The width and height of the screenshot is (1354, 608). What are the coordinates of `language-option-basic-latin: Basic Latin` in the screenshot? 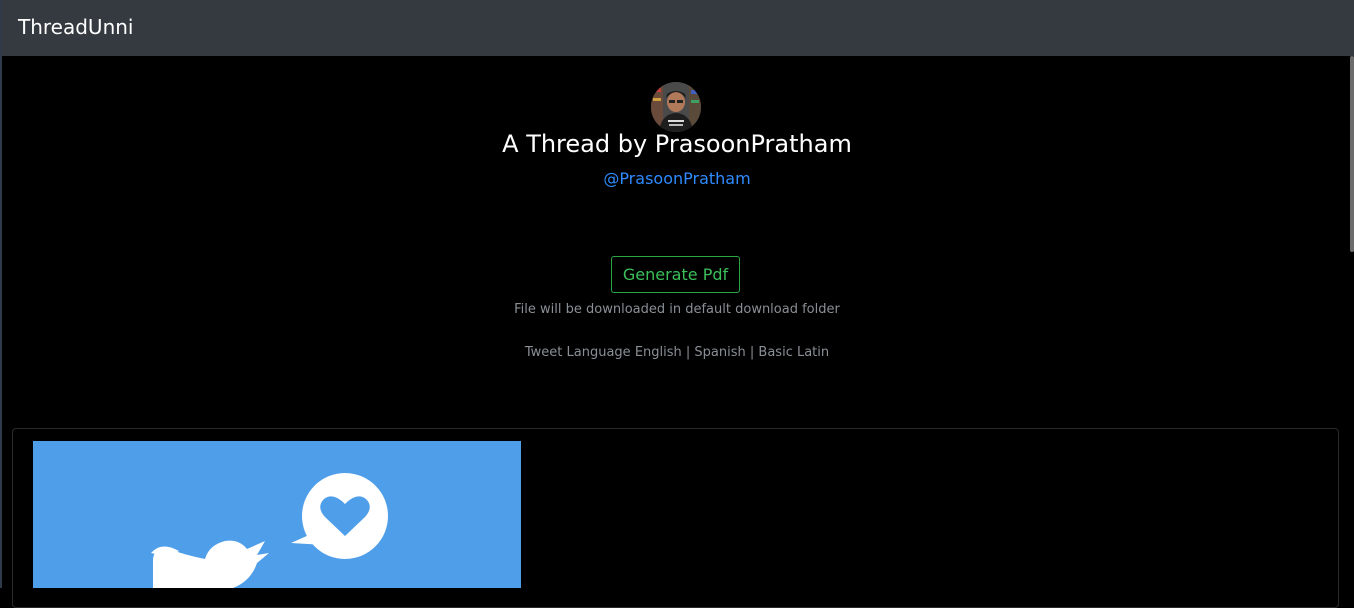 It's located at (793, 352).